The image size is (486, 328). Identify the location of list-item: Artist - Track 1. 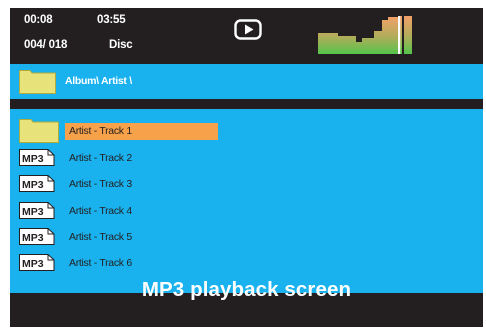
(246, 131).